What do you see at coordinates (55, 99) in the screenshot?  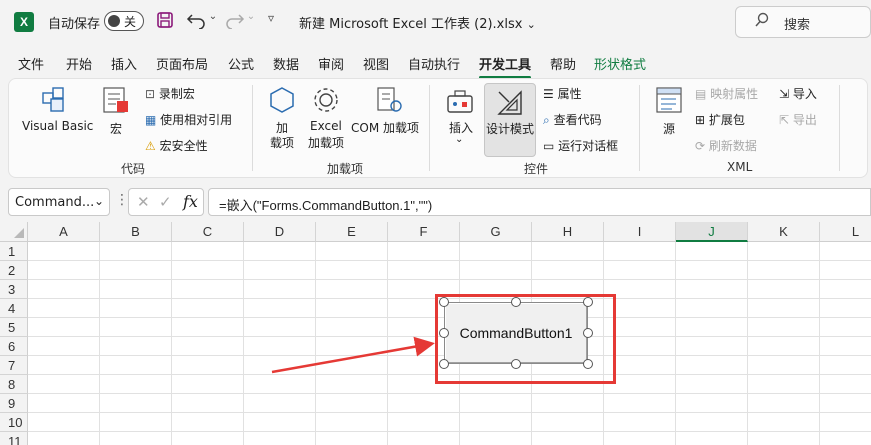 I see `visual-basic-icon` at bounding box center [55, 99].